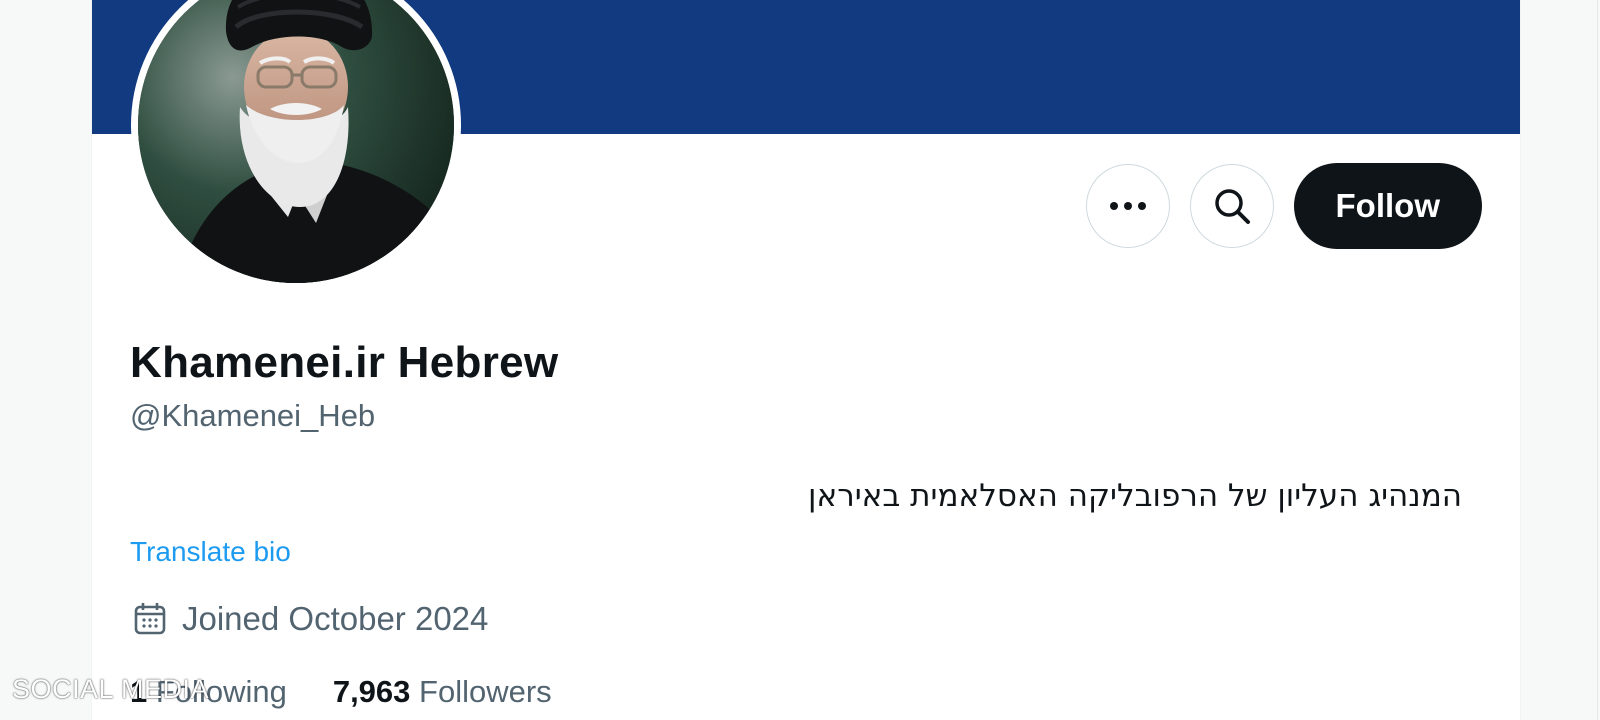  What do you see at coordinates (111, 689) in the screenshot?
I see `watermark-text: SOCIAL MEDIA` at bounding box center [111, 689].